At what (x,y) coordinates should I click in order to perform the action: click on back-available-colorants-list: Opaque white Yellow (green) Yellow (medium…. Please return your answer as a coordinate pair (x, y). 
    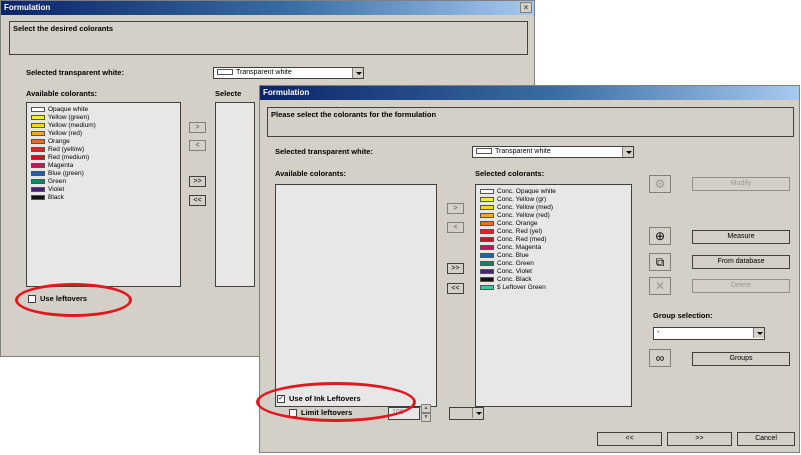
    Looking at the image, I should click on (103, 194).